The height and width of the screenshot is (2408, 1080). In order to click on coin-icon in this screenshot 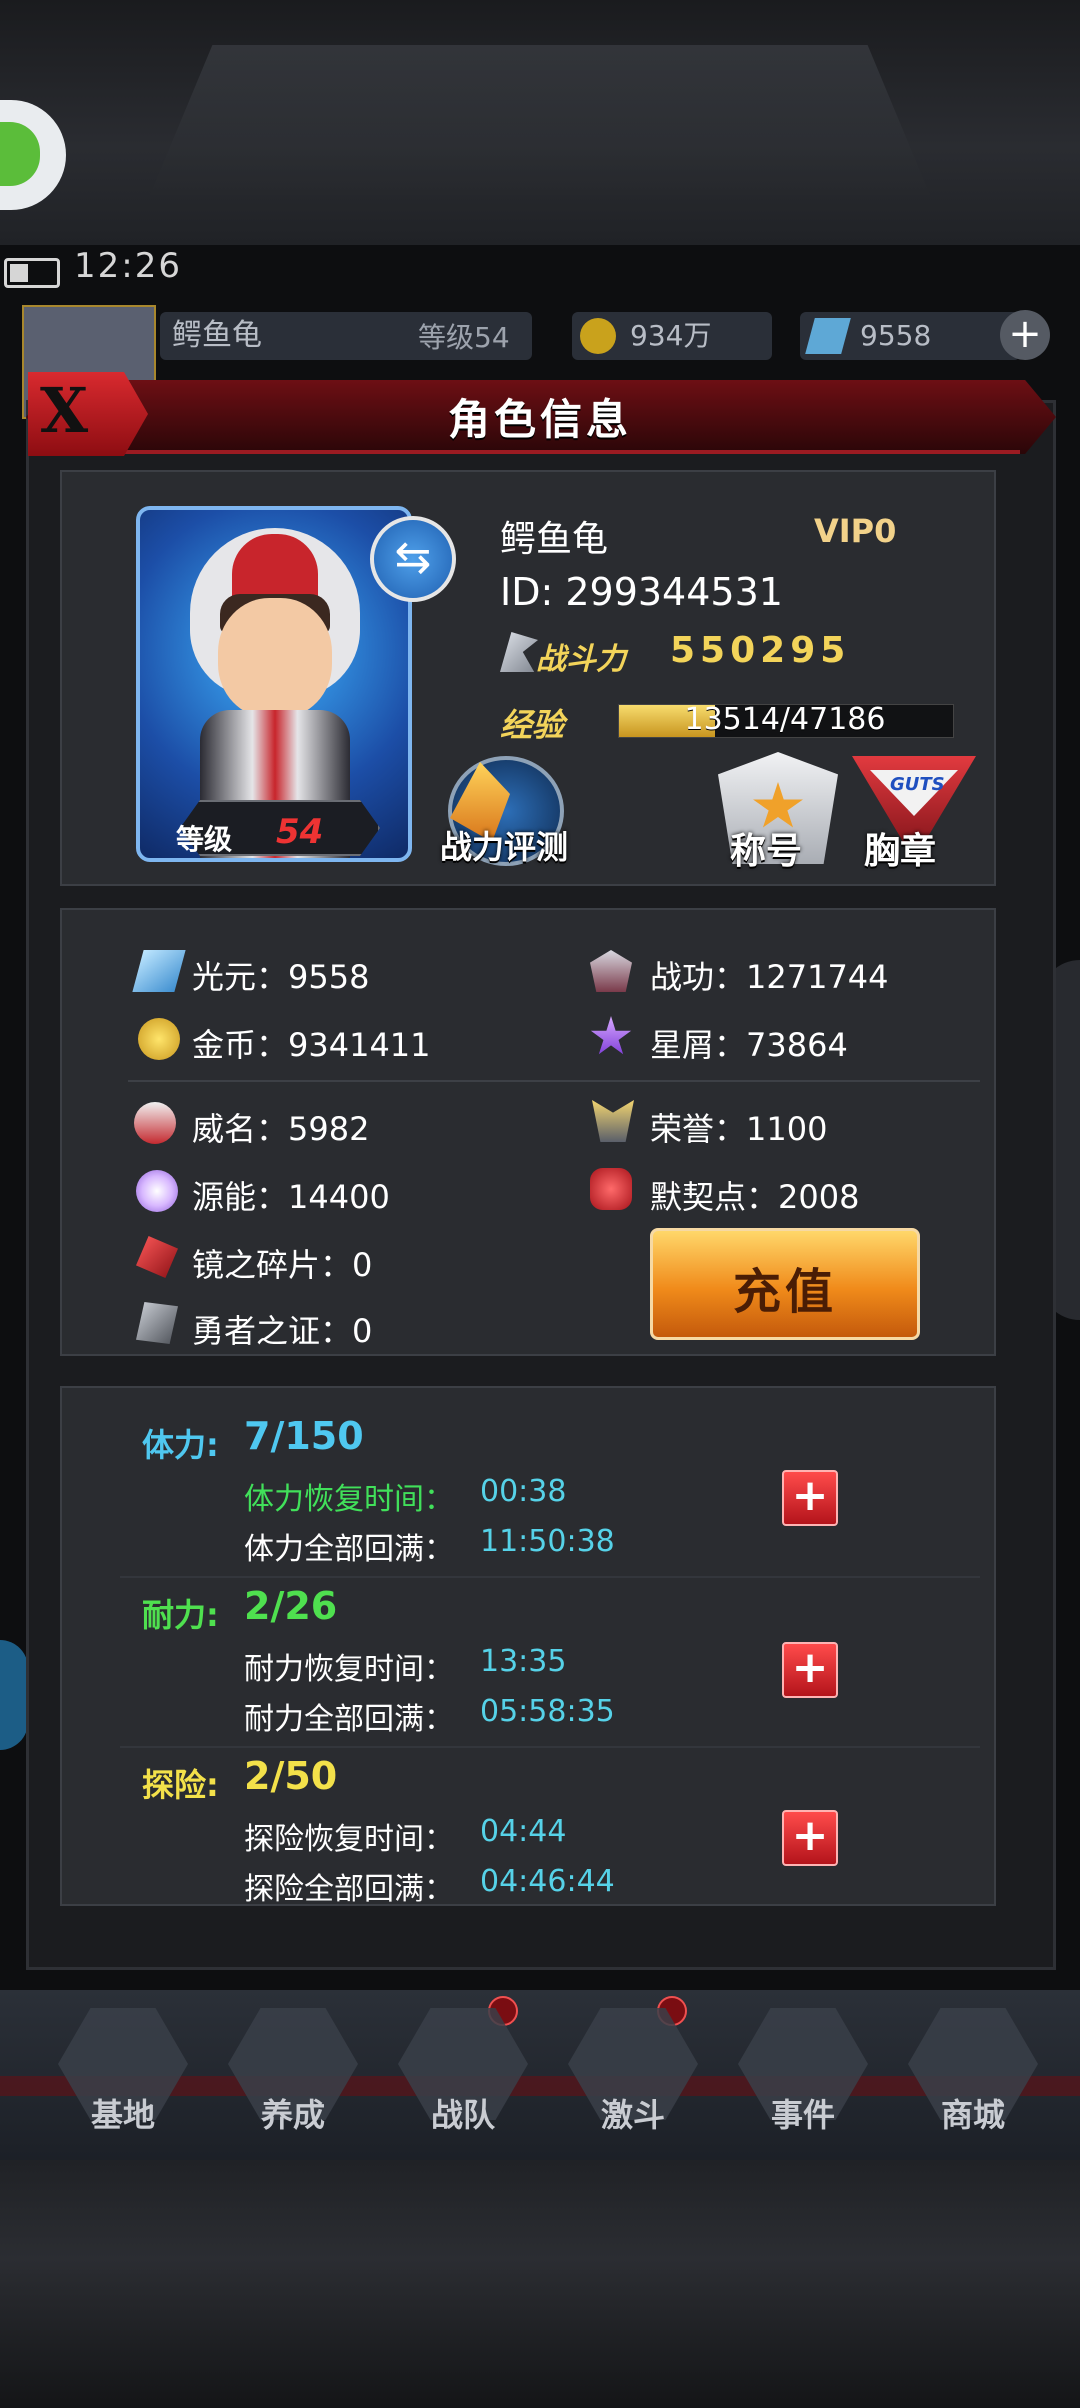, I will do `click(598, 336)`.